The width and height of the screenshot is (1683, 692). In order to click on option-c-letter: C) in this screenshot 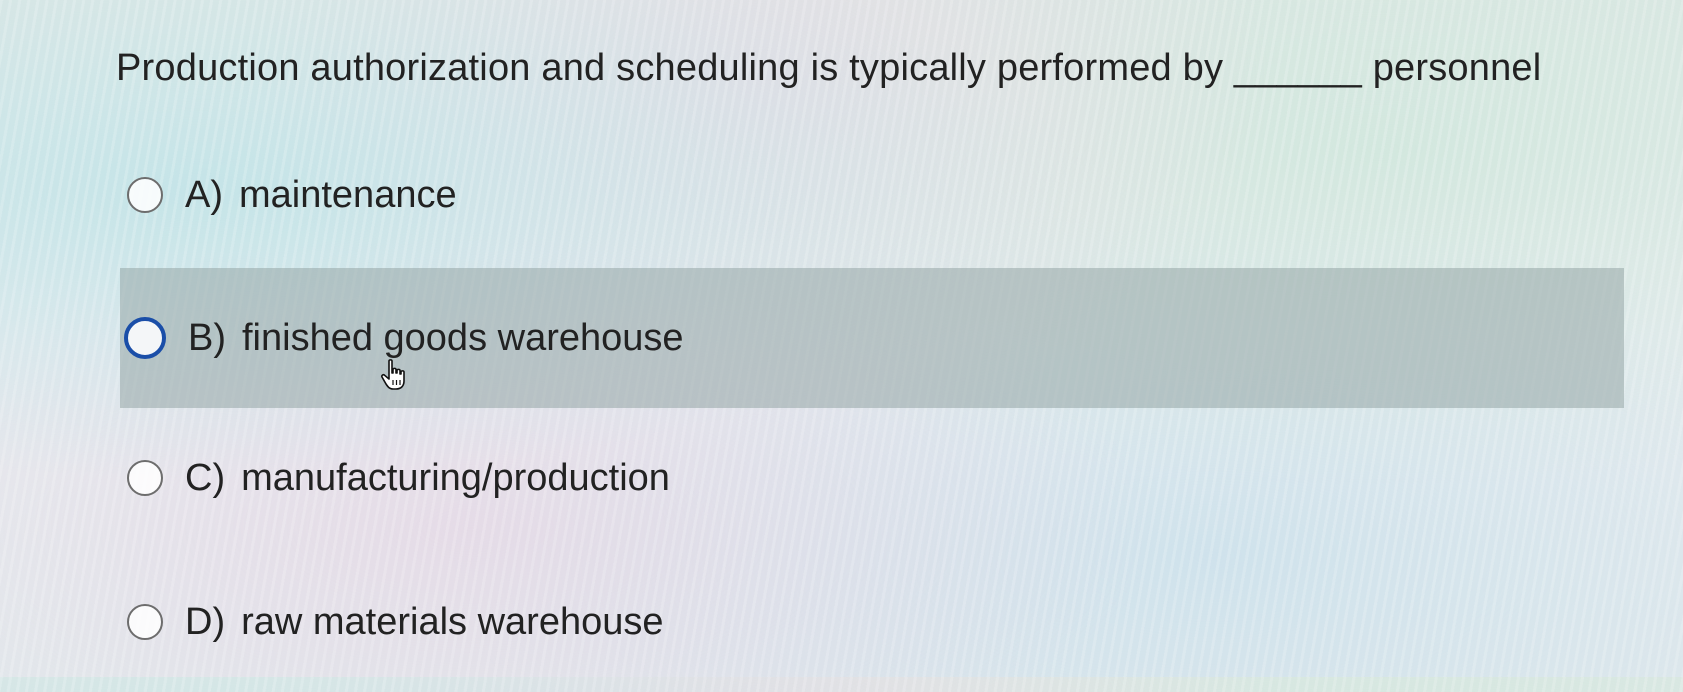, I will do `click(205, 478)`.